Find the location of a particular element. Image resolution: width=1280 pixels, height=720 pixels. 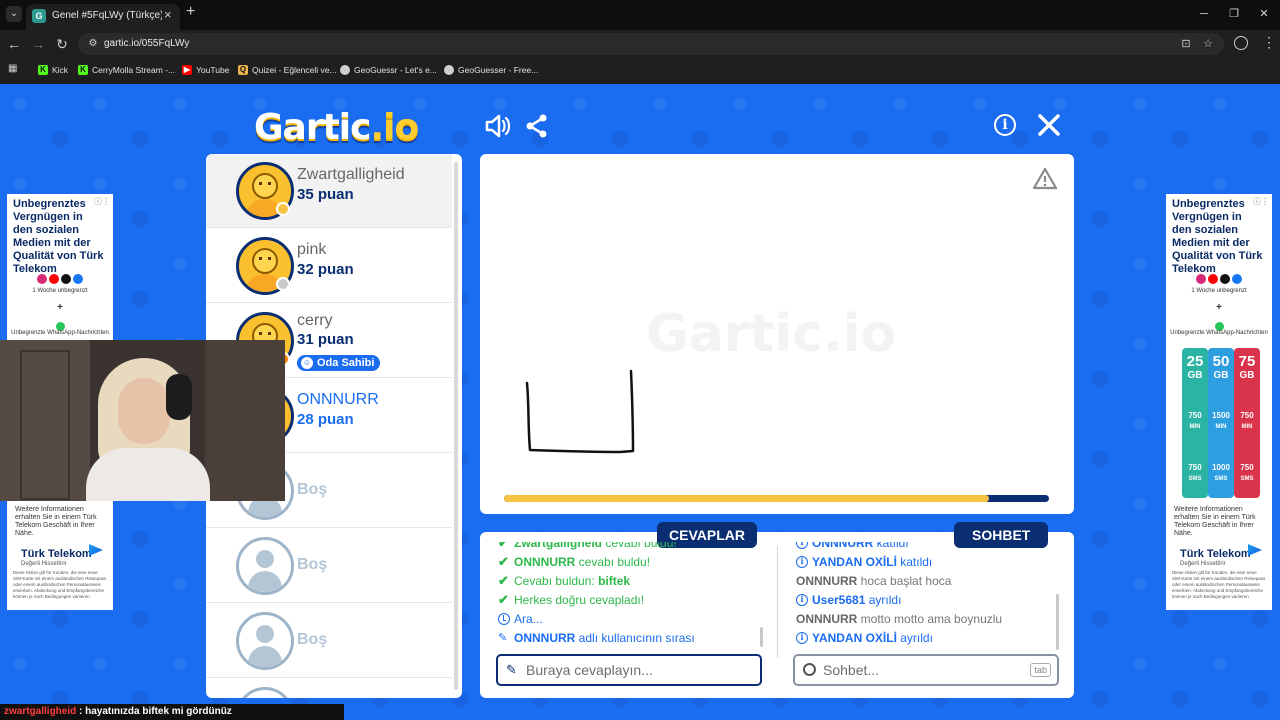

chat-input-box: tab is located at coordinates (926, 670).